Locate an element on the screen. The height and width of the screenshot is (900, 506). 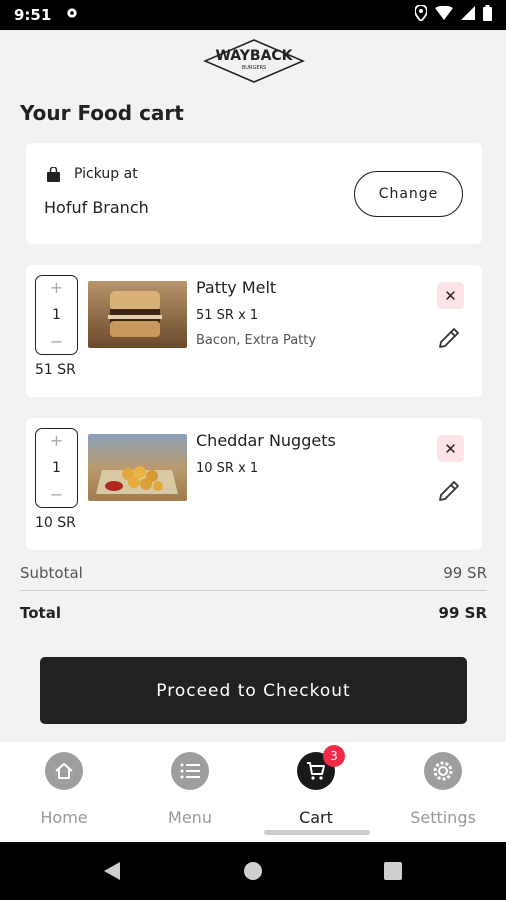
item-line-total: 10 SR is located at coordinates (55, 523).